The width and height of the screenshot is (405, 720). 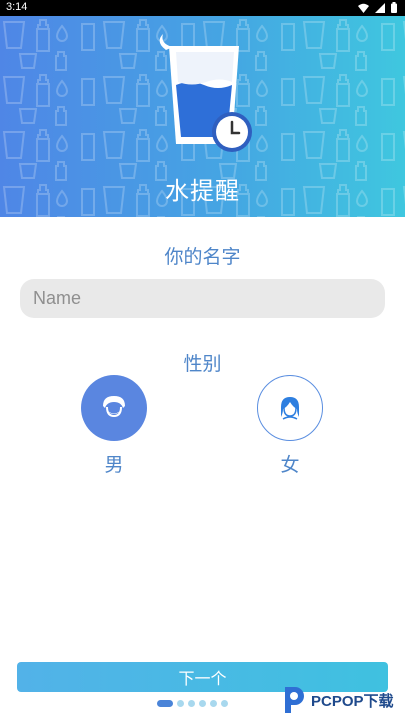 What do you see at coordinates (202, 8) in the screenshot?
I see `status-bar: 3:14` at bounding box center [202, 8].